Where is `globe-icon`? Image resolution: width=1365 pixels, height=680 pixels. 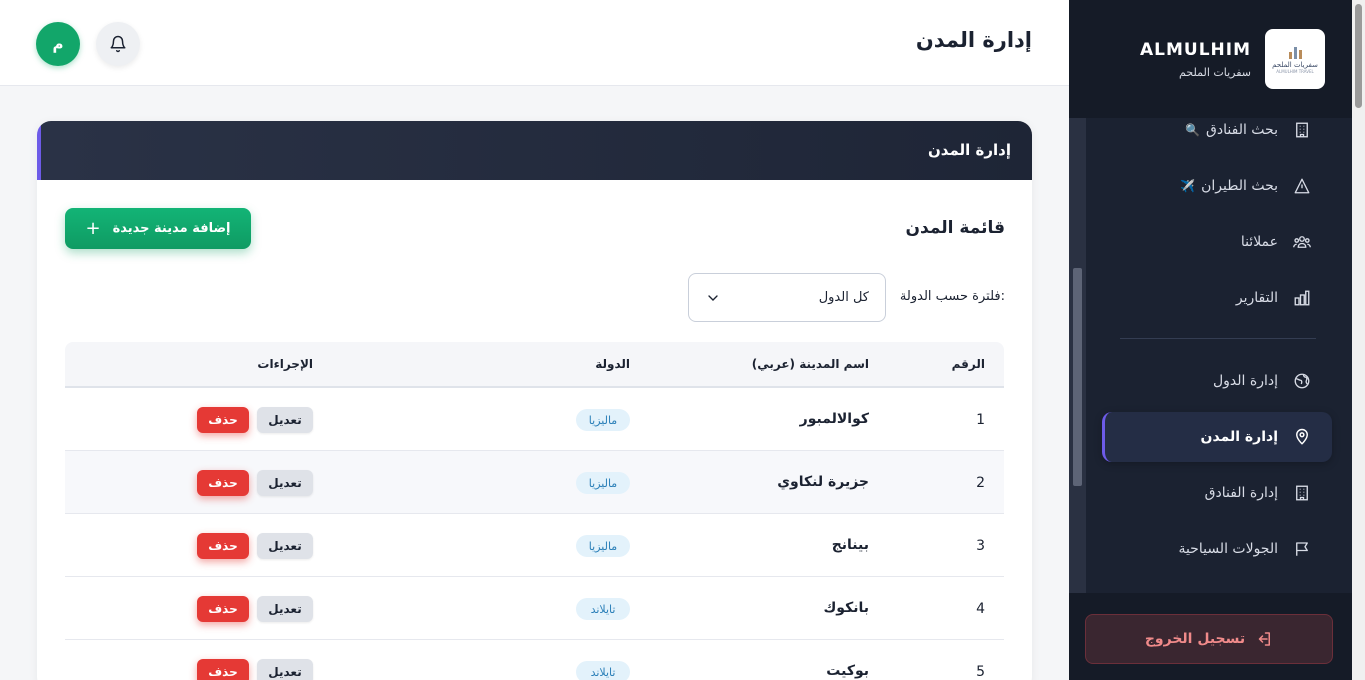
globe-icon is located at coordinates (1302, 381).